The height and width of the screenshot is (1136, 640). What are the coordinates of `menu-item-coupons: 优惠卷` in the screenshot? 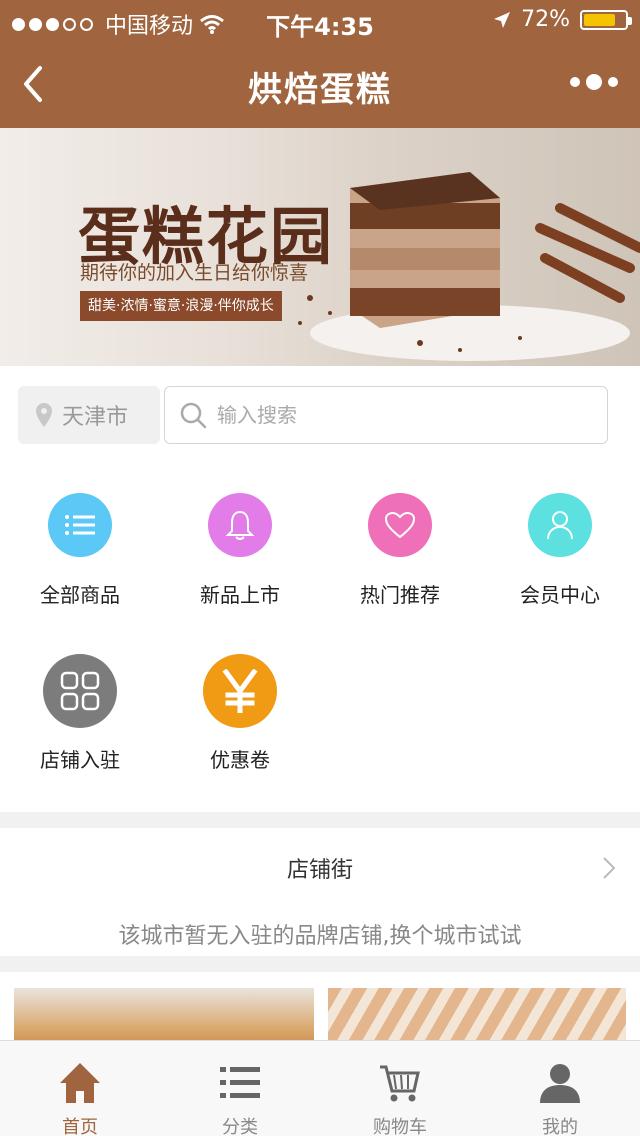 It's located at (240, 727).